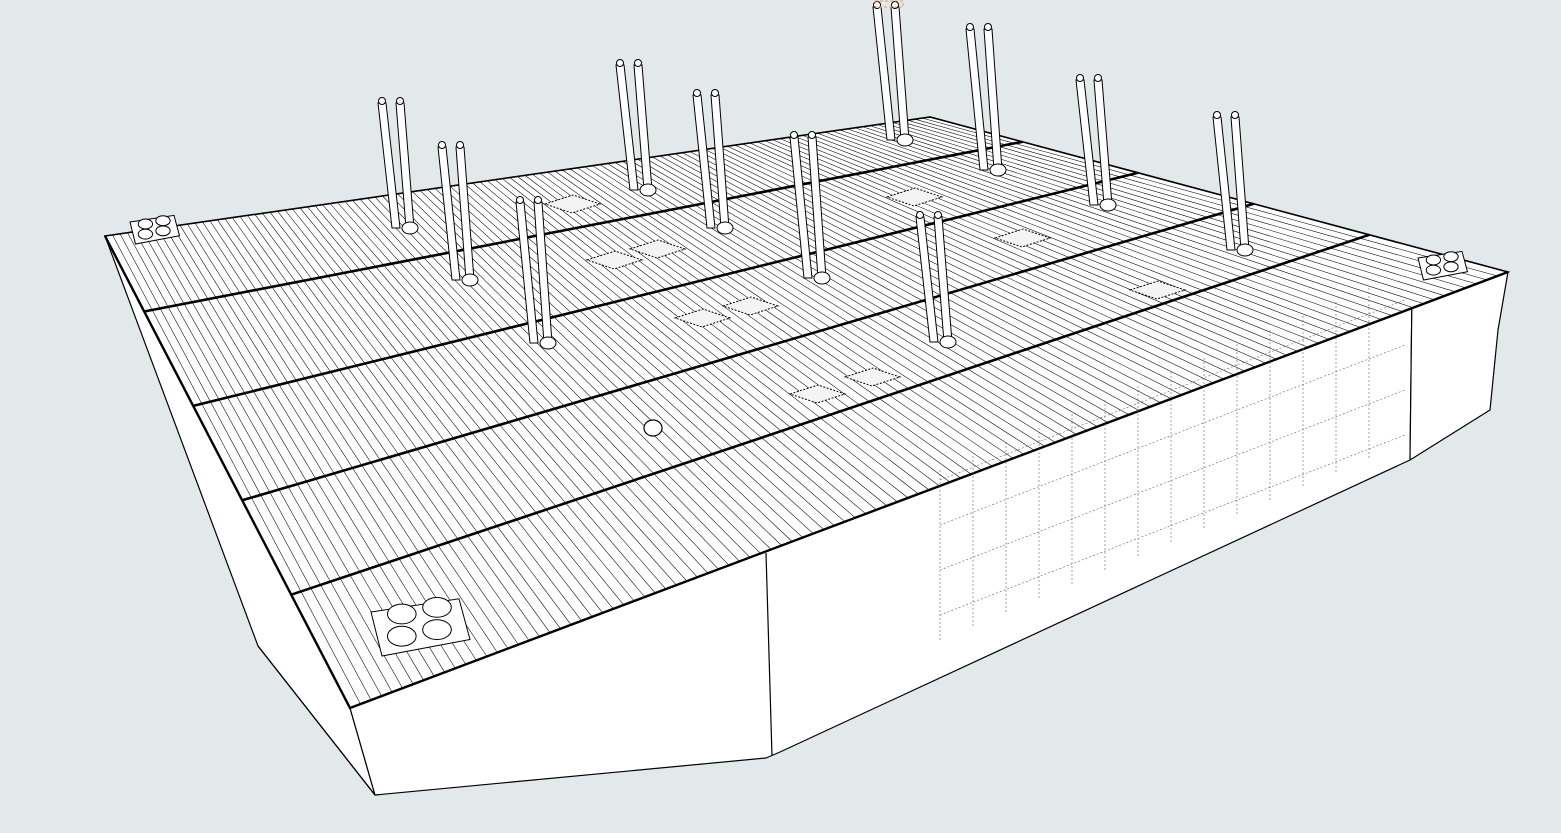 The width and height of the screenshot is (1561, 833). What do you see at coordinates (653, 428) in the screenshot?
I see `lug-icon` at bounding box center [653, 428].